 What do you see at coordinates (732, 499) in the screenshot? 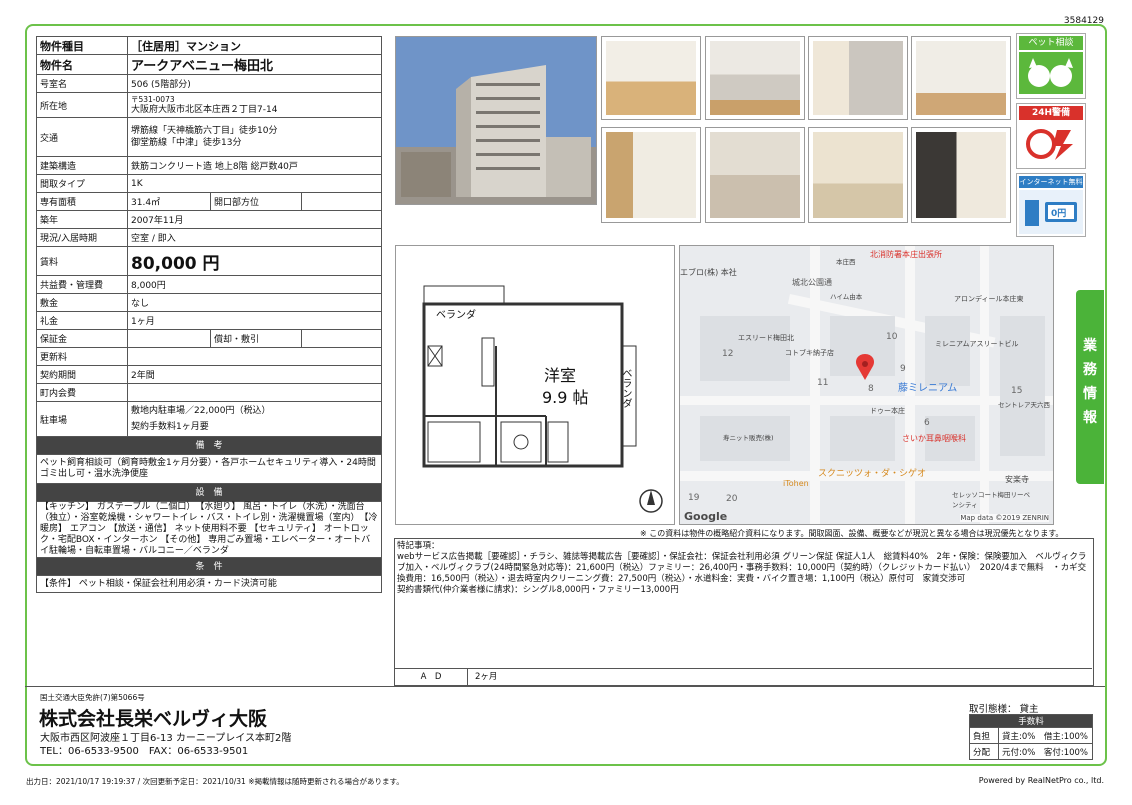
I see `map-block-8: 20` at bounding box center [732, 499].